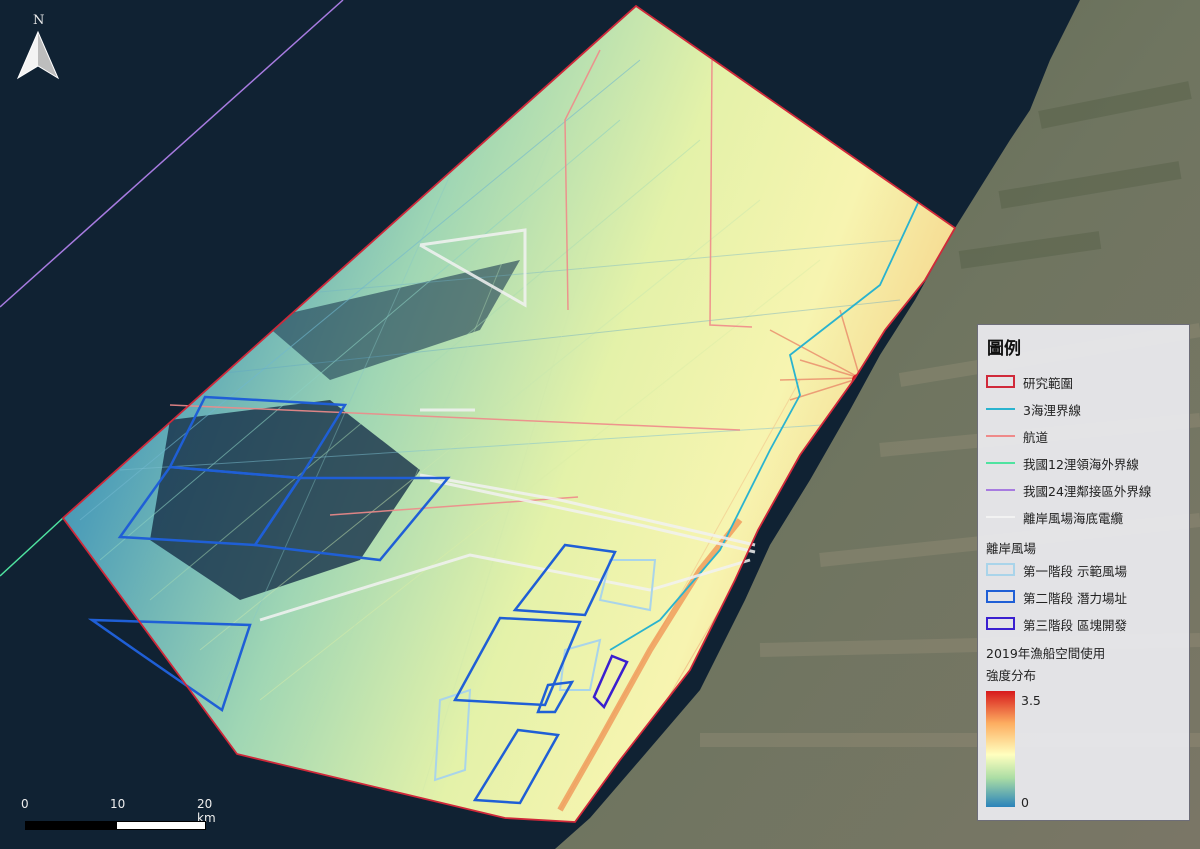 The image size is (1200, 849). I want to click on windfarm-heading: 離岸風場, so click(1011, 548).